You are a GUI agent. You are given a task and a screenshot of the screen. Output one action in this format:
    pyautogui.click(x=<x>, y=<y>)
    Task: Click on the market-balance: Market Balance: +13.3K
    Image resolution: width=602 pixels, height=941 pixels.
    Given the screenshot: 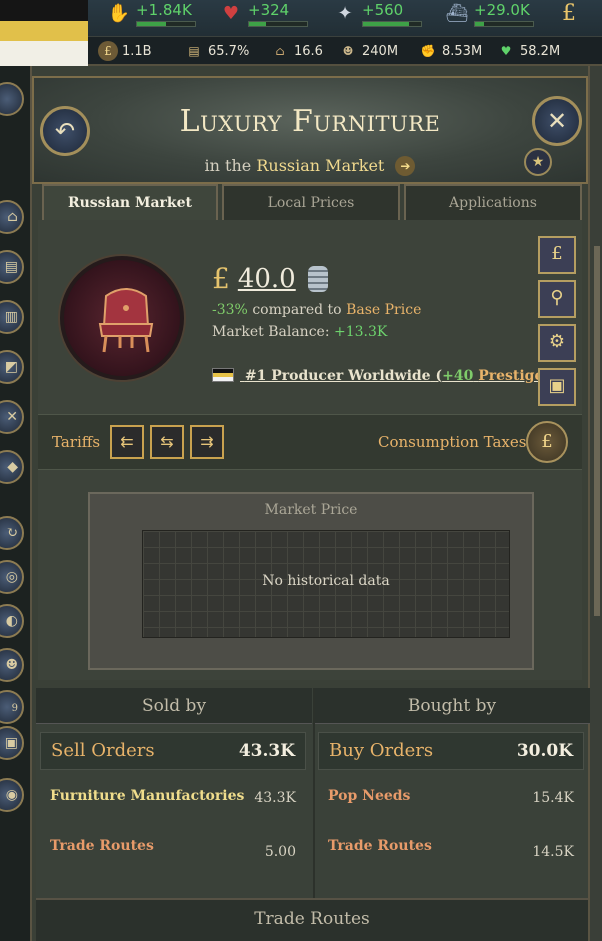 What is the action you would take?
    pyautogui.click(x=299, y=332)
    